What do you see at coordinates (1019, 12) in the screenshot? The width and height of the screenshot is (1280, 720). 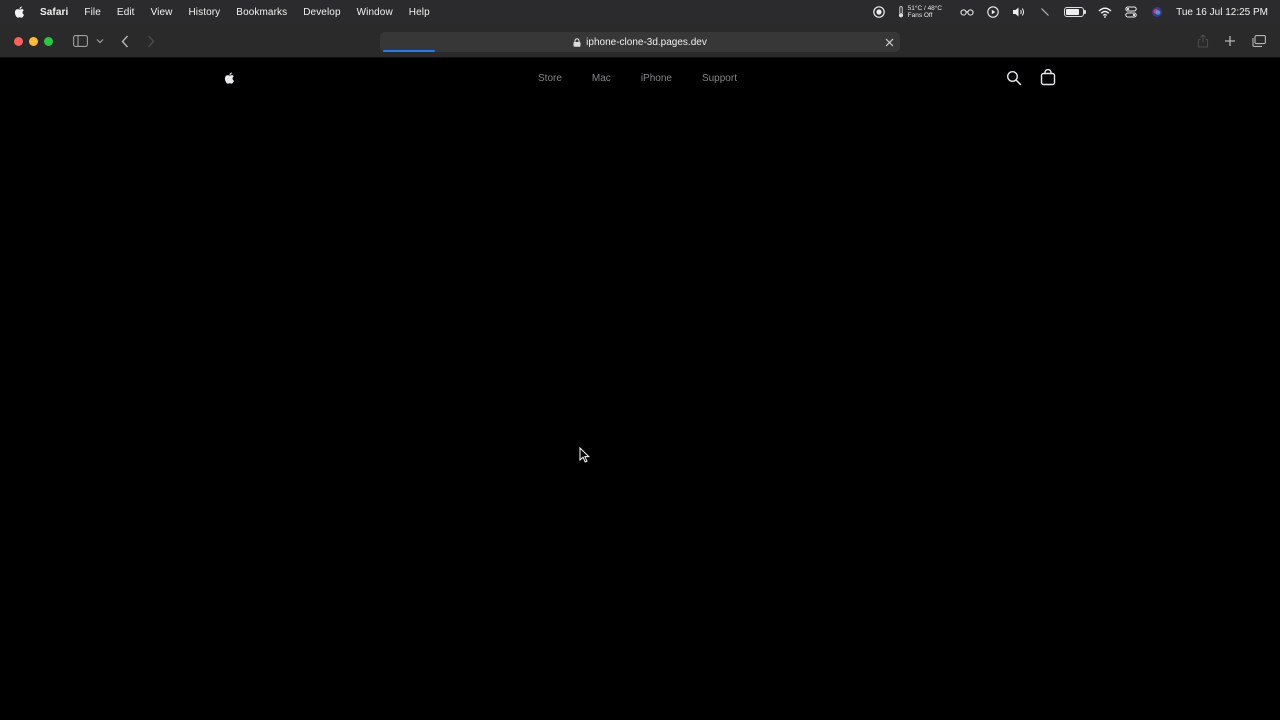 I see `volume-icon` at bounding box center [1019, 12].